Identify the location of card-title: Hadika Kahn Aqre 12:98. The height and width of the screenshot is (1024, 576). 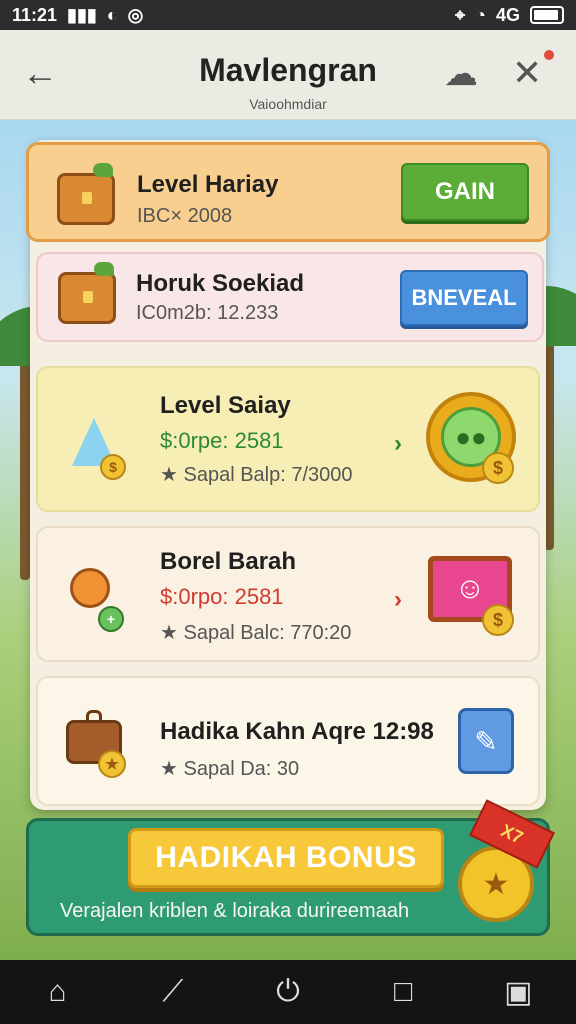
(297, 731).